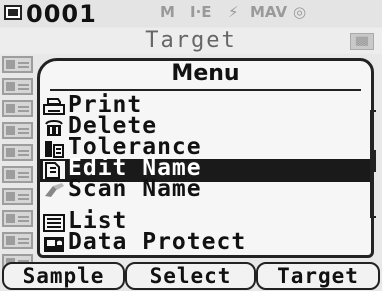  Describe the element at coordinates (205, 189) in the screenshot. I see `menu-item-scan-name: Scan Name` at that location.